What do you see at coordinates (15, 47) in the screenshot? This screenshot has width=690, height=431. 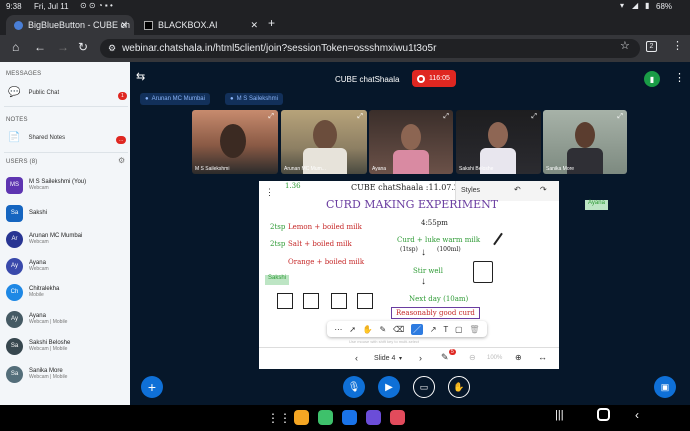 I see `home-icon: ⌂` at bounding box center [15, 47].